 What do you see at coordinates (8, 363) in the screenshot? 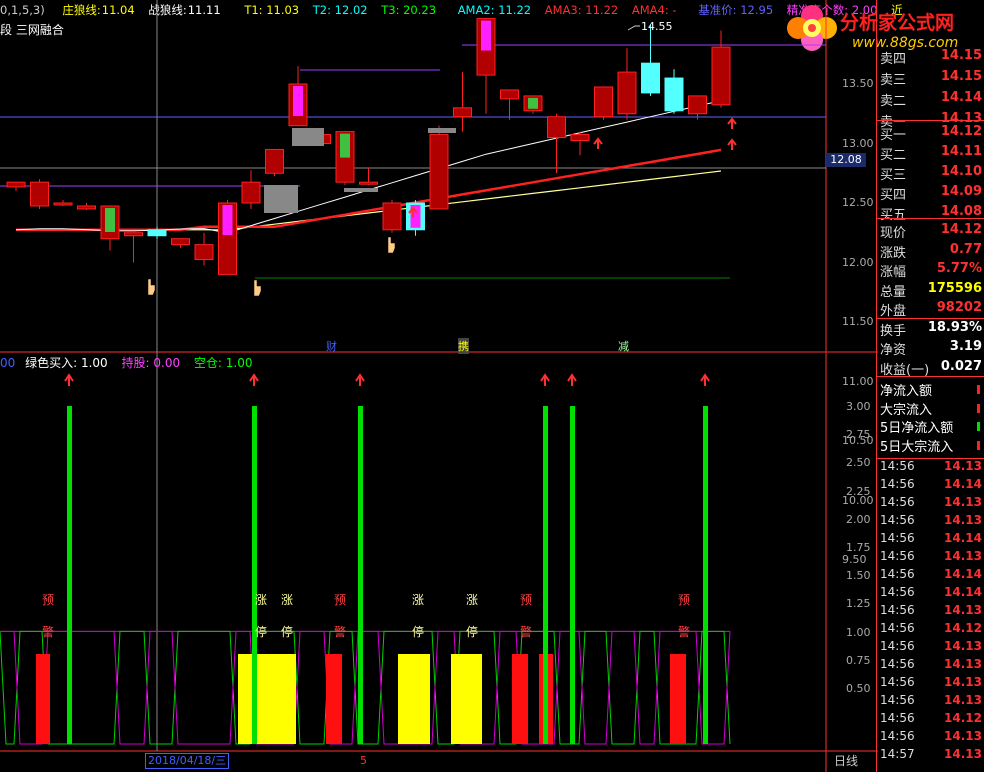
I see `indicator-prefix: 00` at bounding box center [8, 363].